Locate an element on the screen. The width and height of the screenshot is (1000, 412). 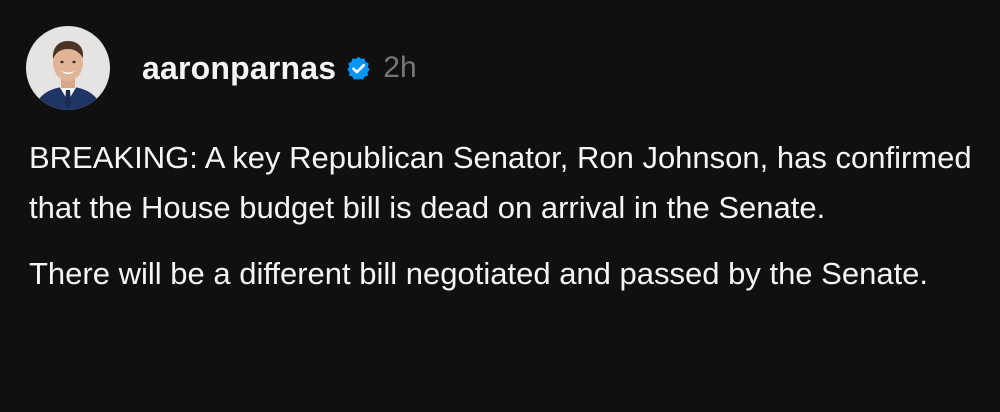
avatar-image is located at coordinates (68, 68).